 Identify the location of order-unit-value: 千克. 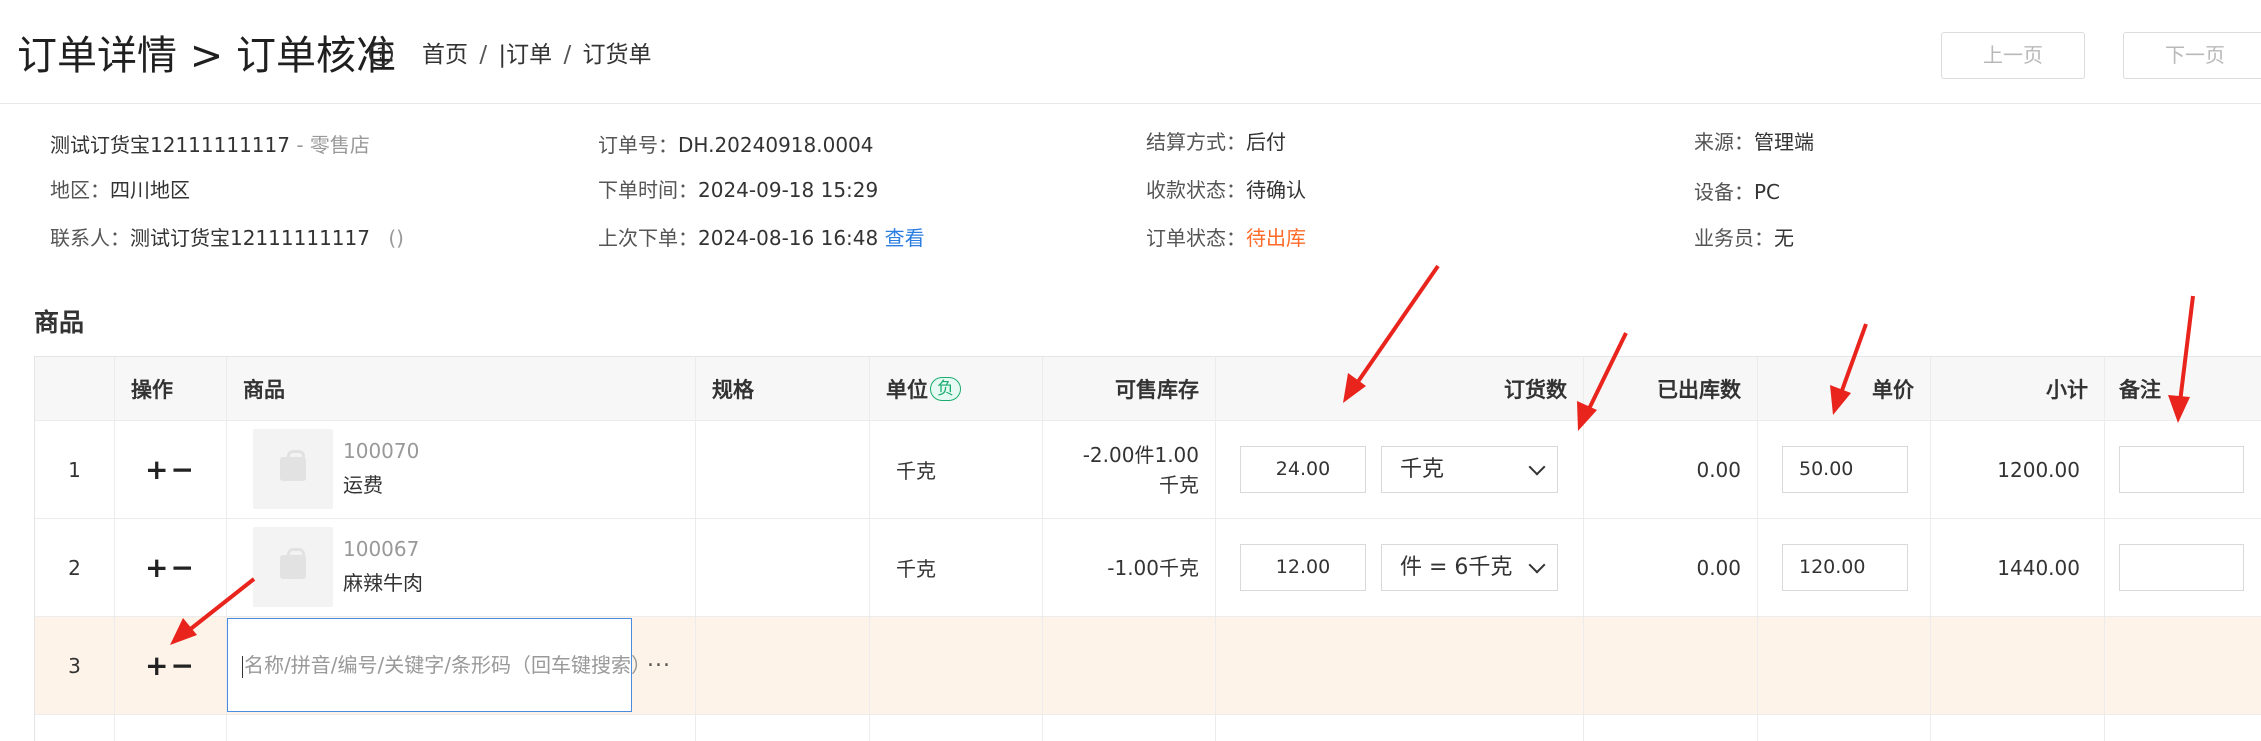
(1422, 469).